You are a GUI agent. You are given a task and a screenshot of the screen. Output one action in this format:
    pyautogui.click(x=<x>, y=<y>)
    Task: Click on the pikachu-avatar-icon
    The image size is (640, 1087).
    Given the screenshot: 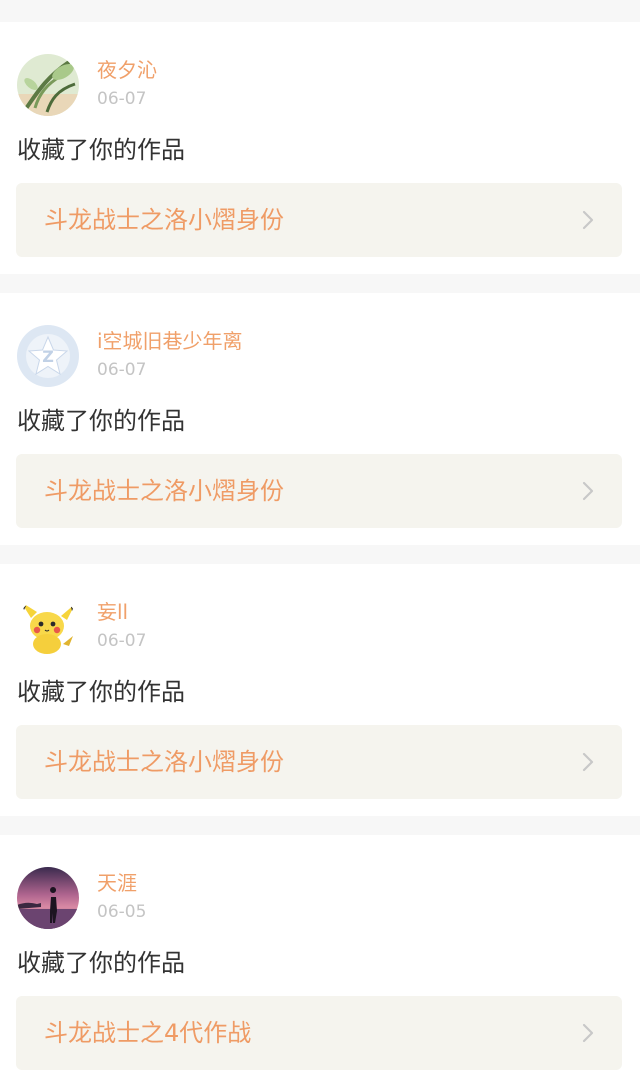 What is the action you would take?
    pyautogui.click(x=48, y=627)
    